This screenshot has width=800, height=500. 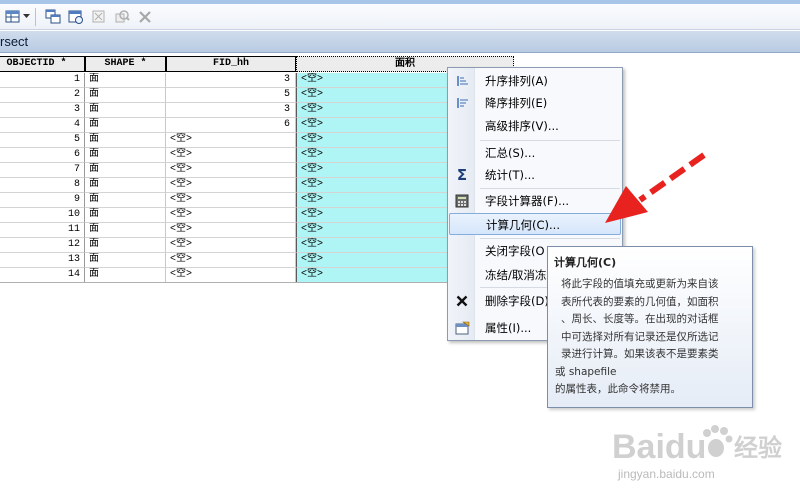 I want to click on table-row: 1 面 3 <空>, so click(x=226, y=80).